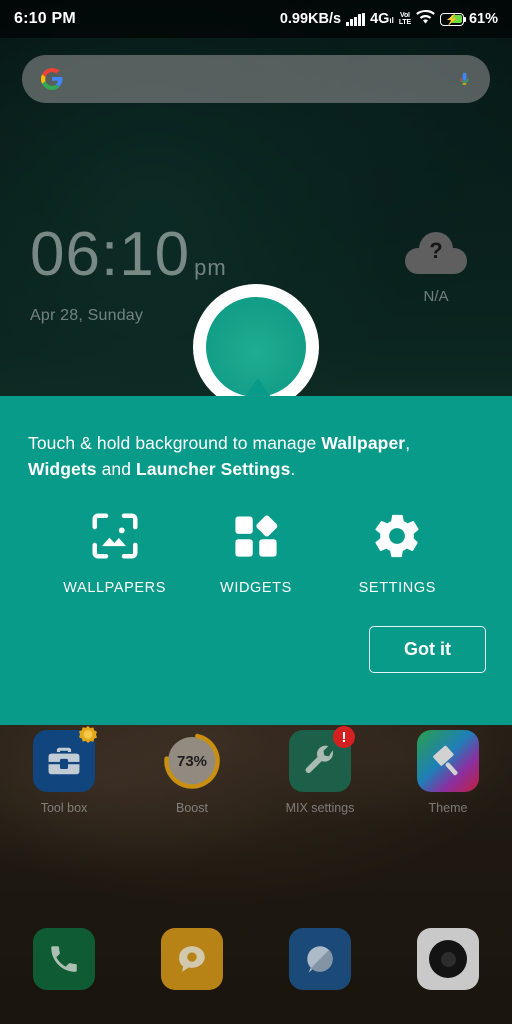  Describe the element at coordinates (114, 588) in the screenshot. I see `wallpapers-label: WALLPAPERS` at that location.